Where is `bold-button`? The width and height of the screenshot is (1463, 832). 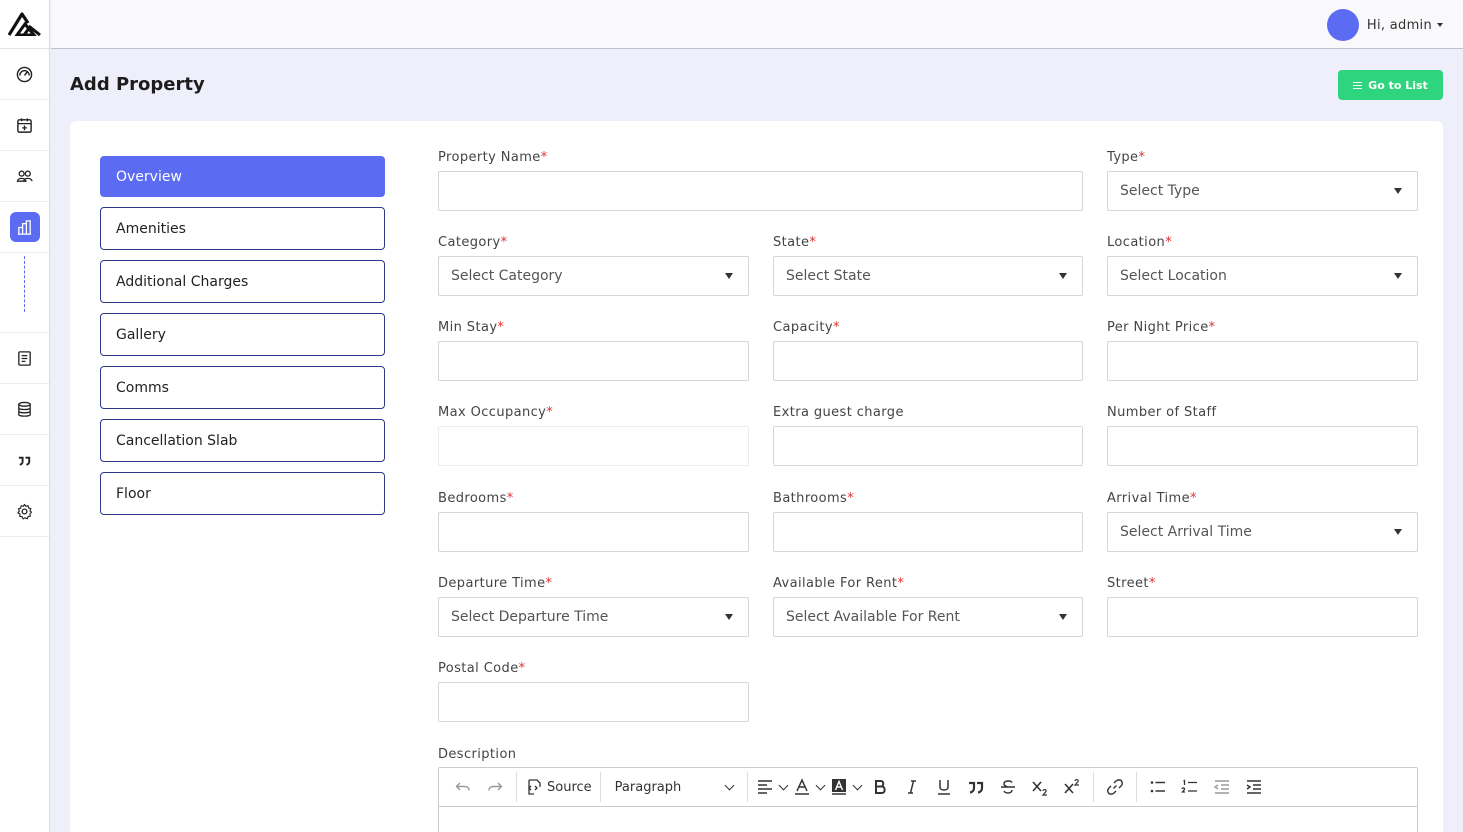 bold-button is located at coordinates (880, 787).